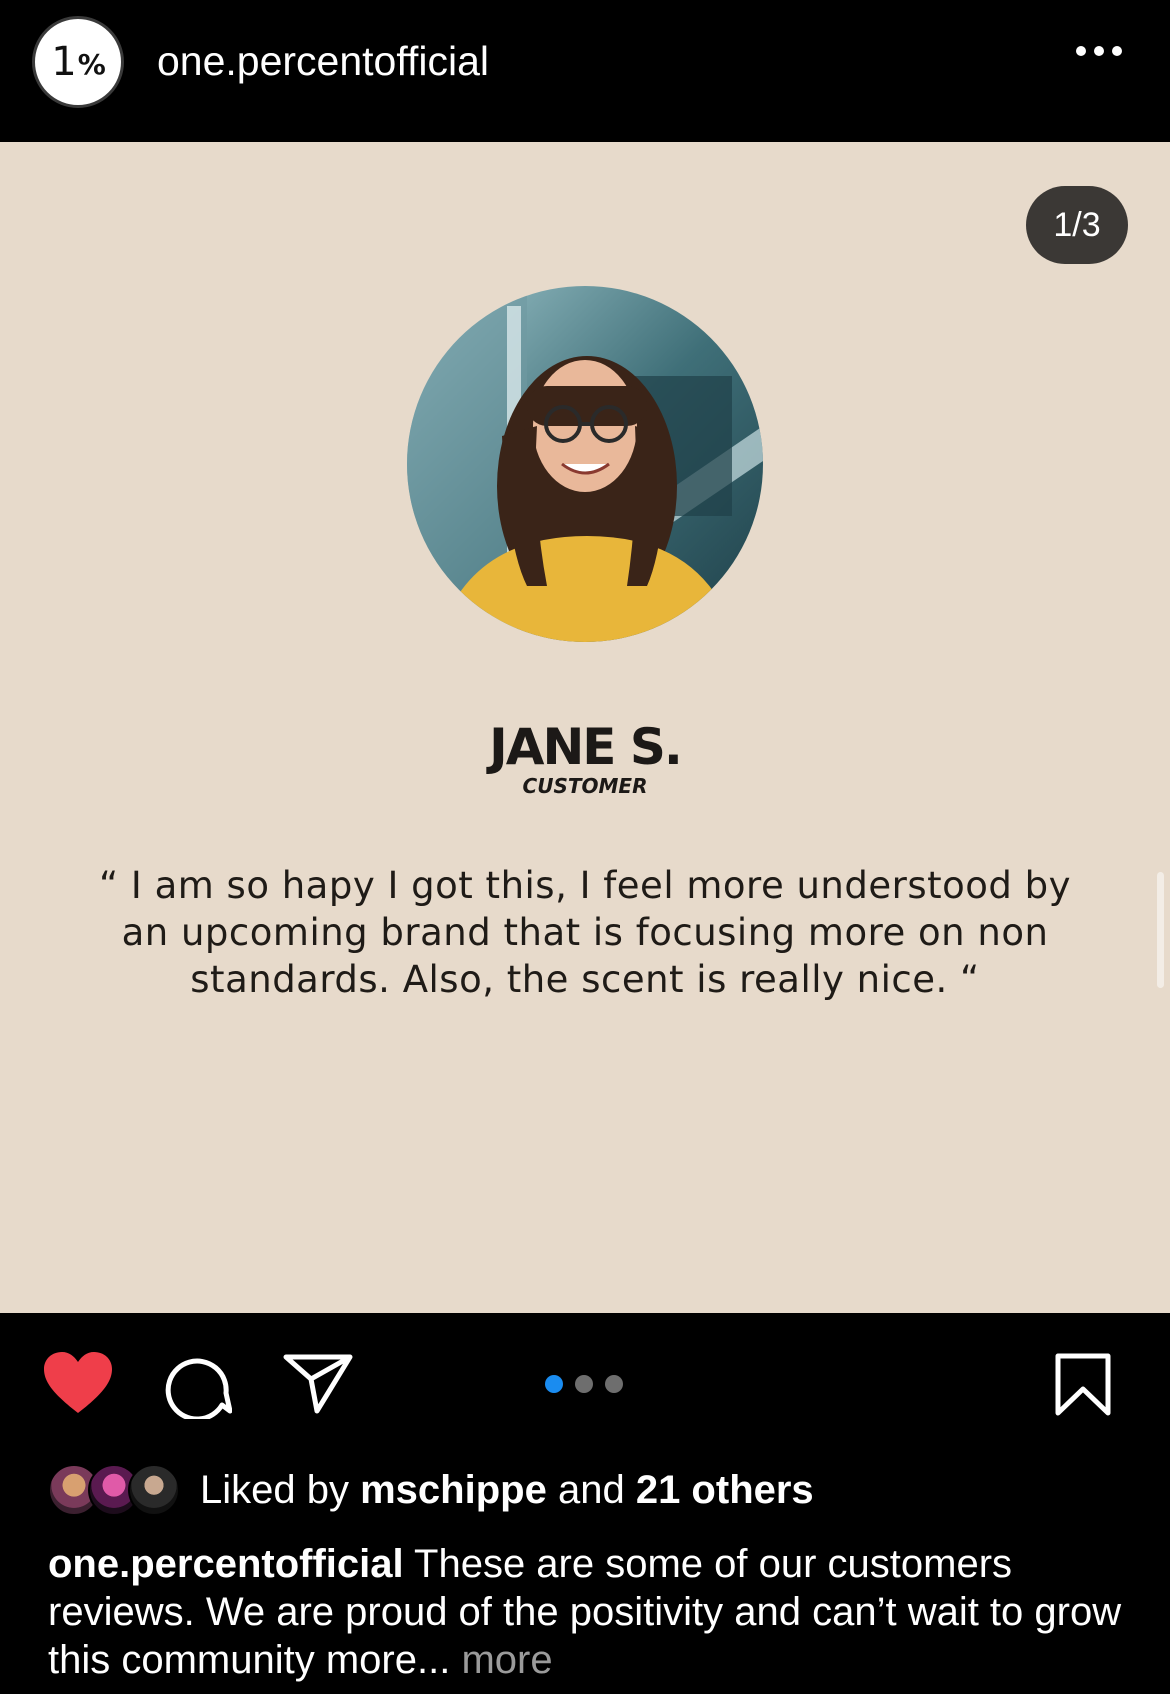  Describe the element at coordinates (318, 1384) in the screenshot. I see `share-icon` at that location.